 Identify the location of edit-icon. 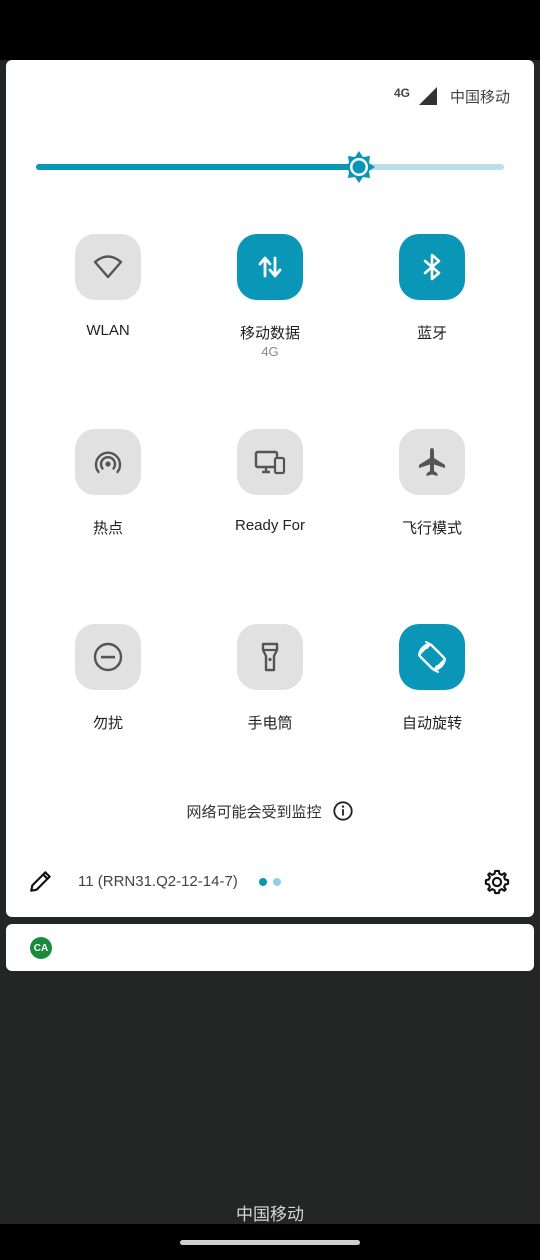
(41, 881).